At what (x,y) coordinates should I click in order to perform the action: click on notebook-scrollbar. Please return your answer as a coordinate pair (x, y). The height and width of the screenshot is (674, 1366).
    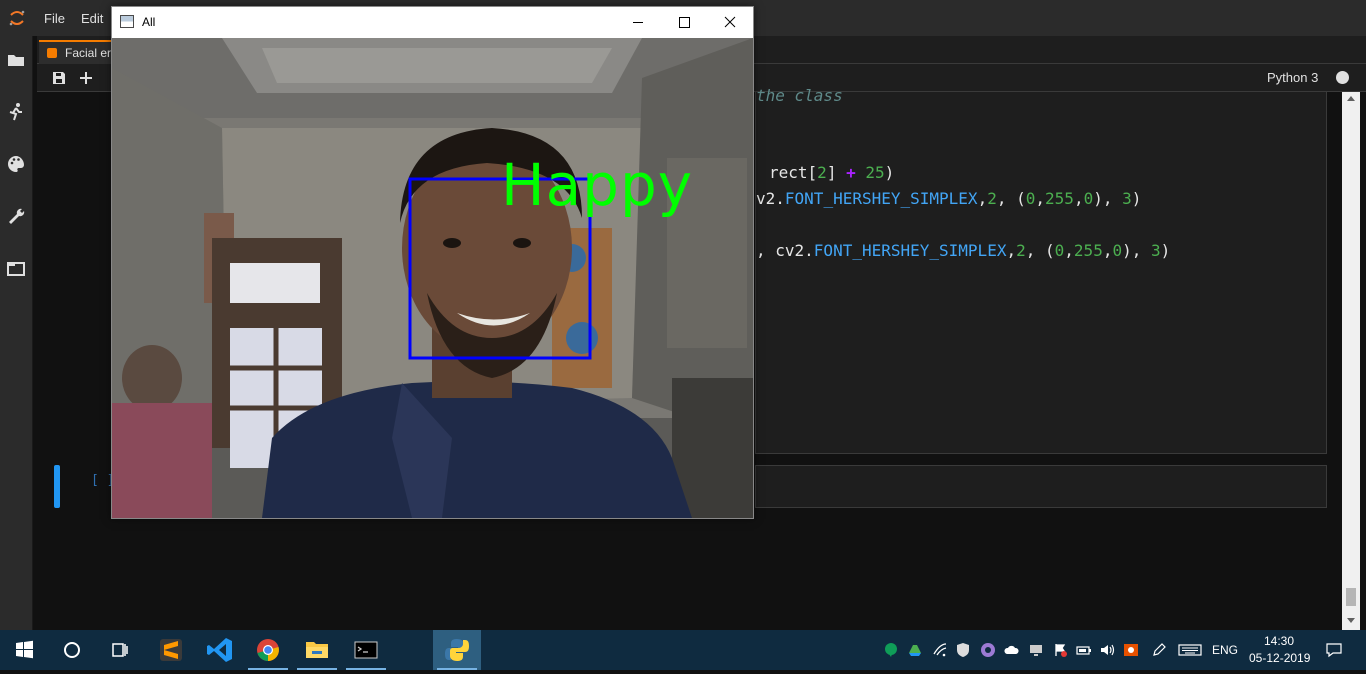
    Looking at the image, I should click on (1351, 361).